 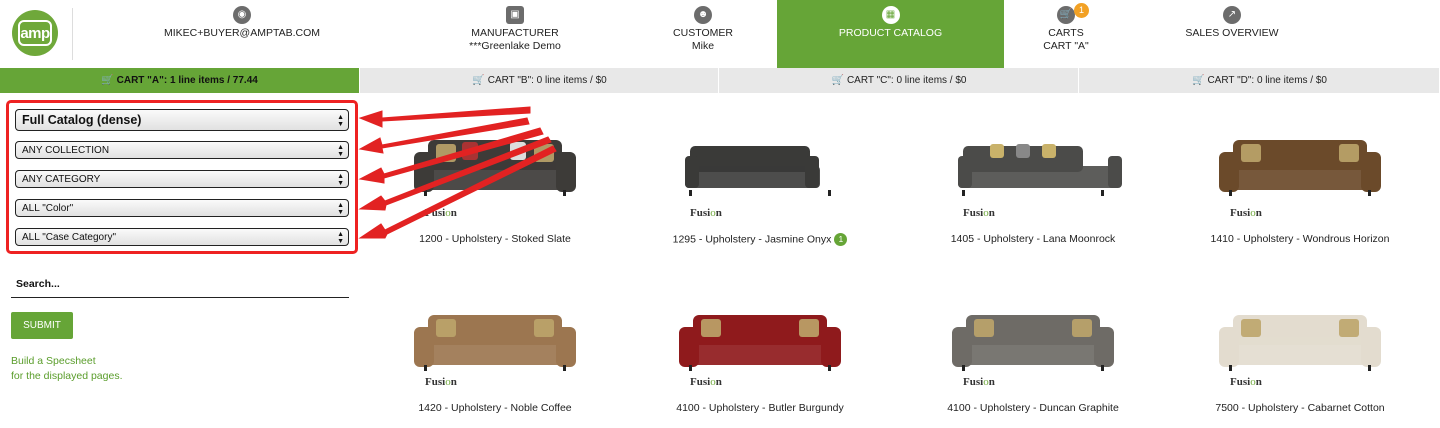 I want to click on product-name: Lana Moonrock, so click(x=1079, y=239).